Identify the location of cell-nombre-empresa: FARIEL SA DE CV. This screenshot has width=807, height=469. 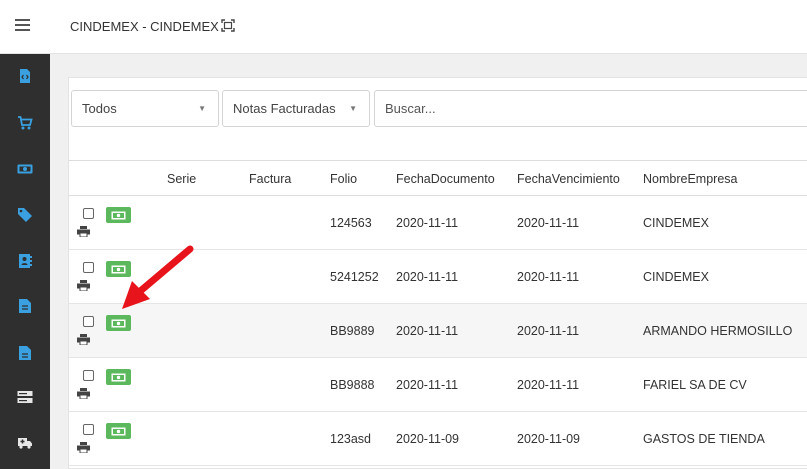
(695, 385).